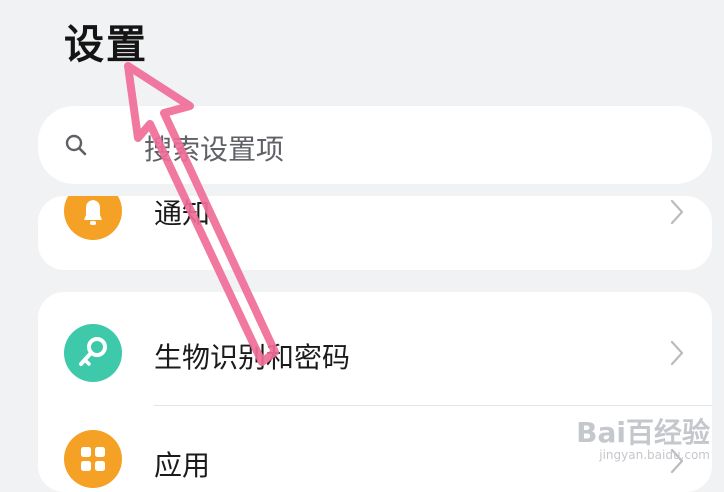  Describe the element at coordinates (93, 218) in the screenshot. I see `bell-icon` at that location.